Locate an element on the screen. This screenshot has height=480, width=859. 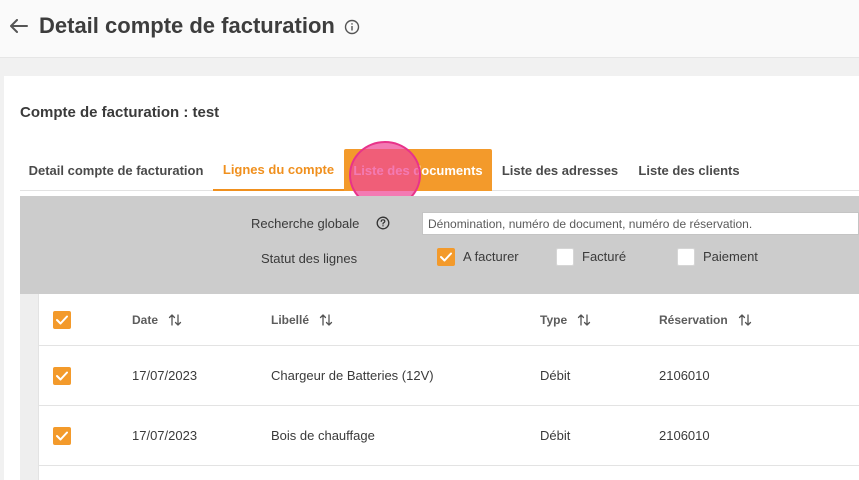
column-header-type: Type is located at coordinates (565, 319).